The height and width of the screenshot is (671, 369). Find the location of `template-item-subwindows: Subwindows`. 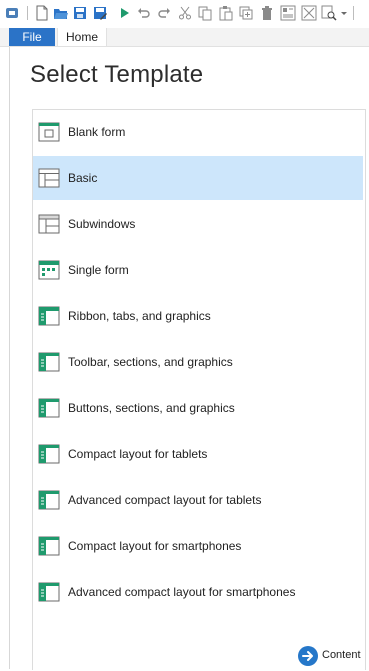

template-item-subwindows: Subwindows is located at coordinates (198, 224).